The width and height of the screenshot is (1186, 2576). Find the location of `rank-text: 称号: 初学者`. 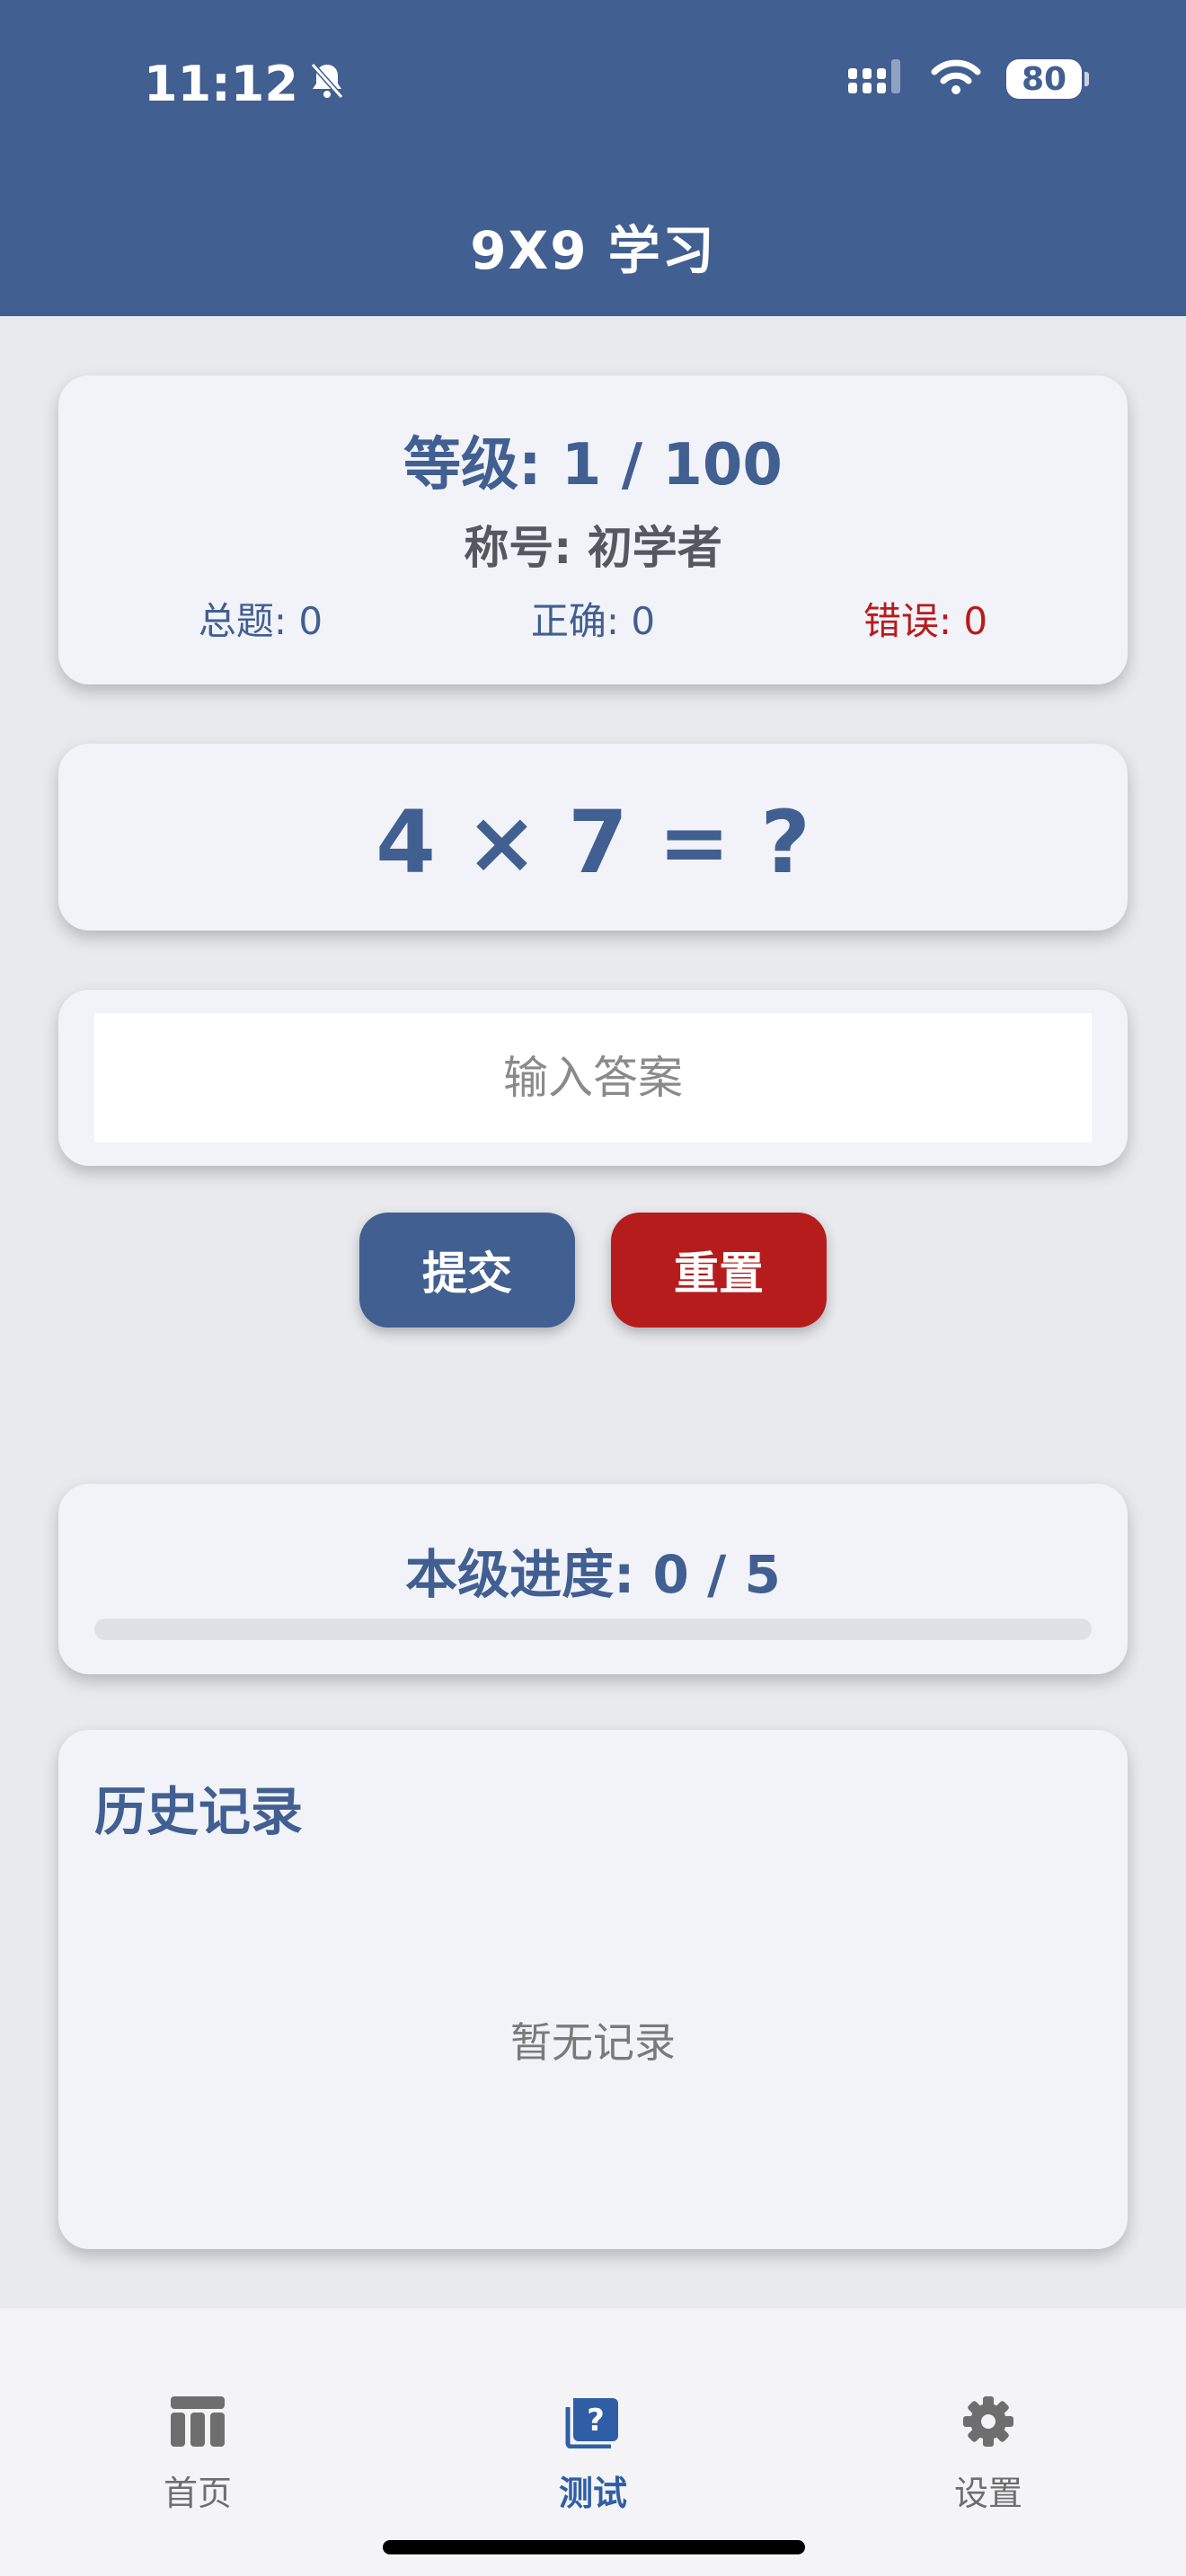

rank-text: 称号: 初学者 is located at coordinates (593, 548).